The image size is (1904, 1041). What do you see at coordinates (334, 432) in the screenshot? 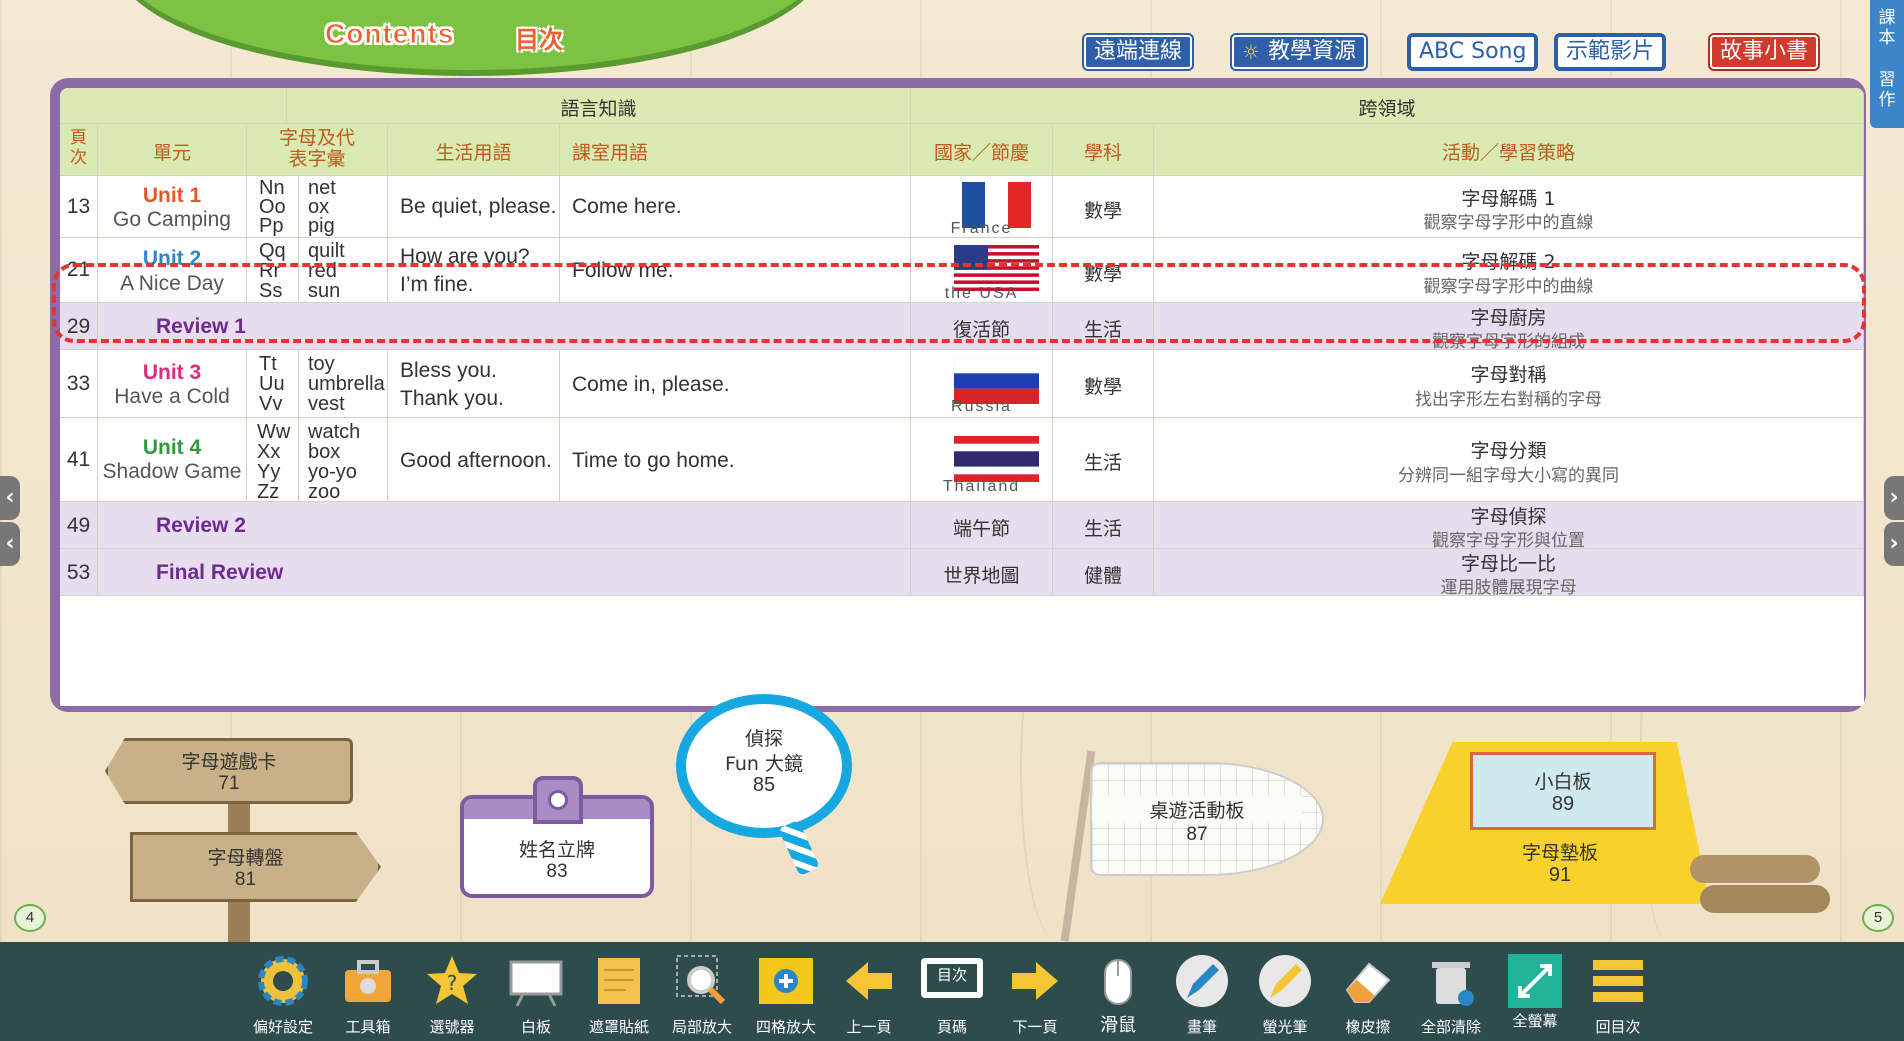
I see `word: watch` at bounding box center [334, 432].